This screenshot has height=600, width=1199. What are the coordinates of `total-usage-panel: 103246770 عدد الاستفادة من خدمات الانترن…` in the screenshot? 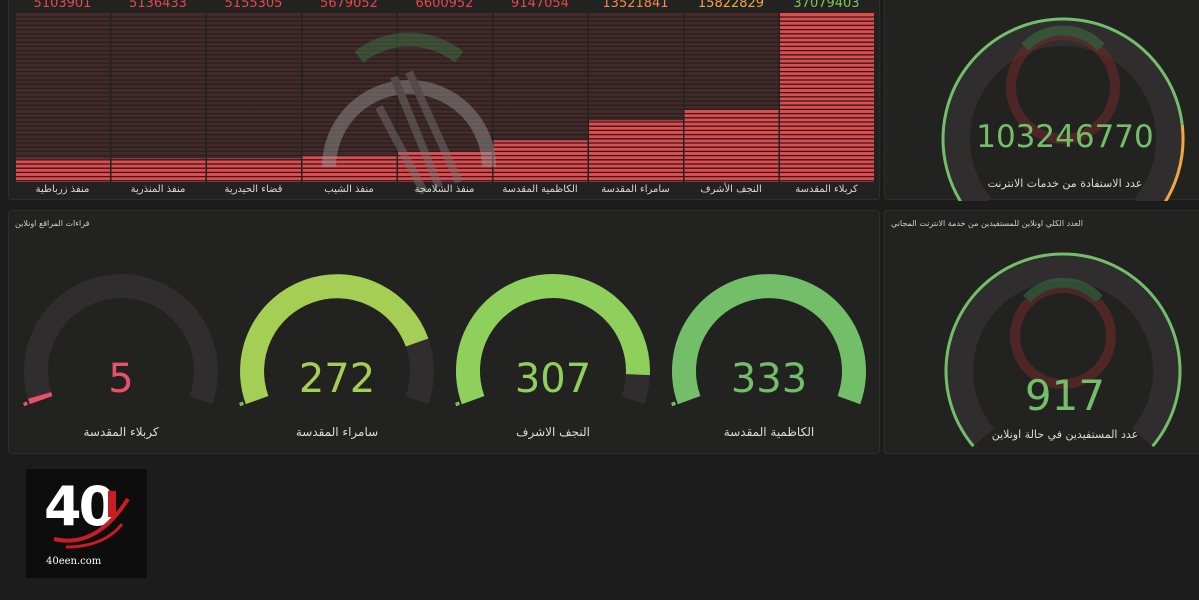 It's located at (1041, 100).